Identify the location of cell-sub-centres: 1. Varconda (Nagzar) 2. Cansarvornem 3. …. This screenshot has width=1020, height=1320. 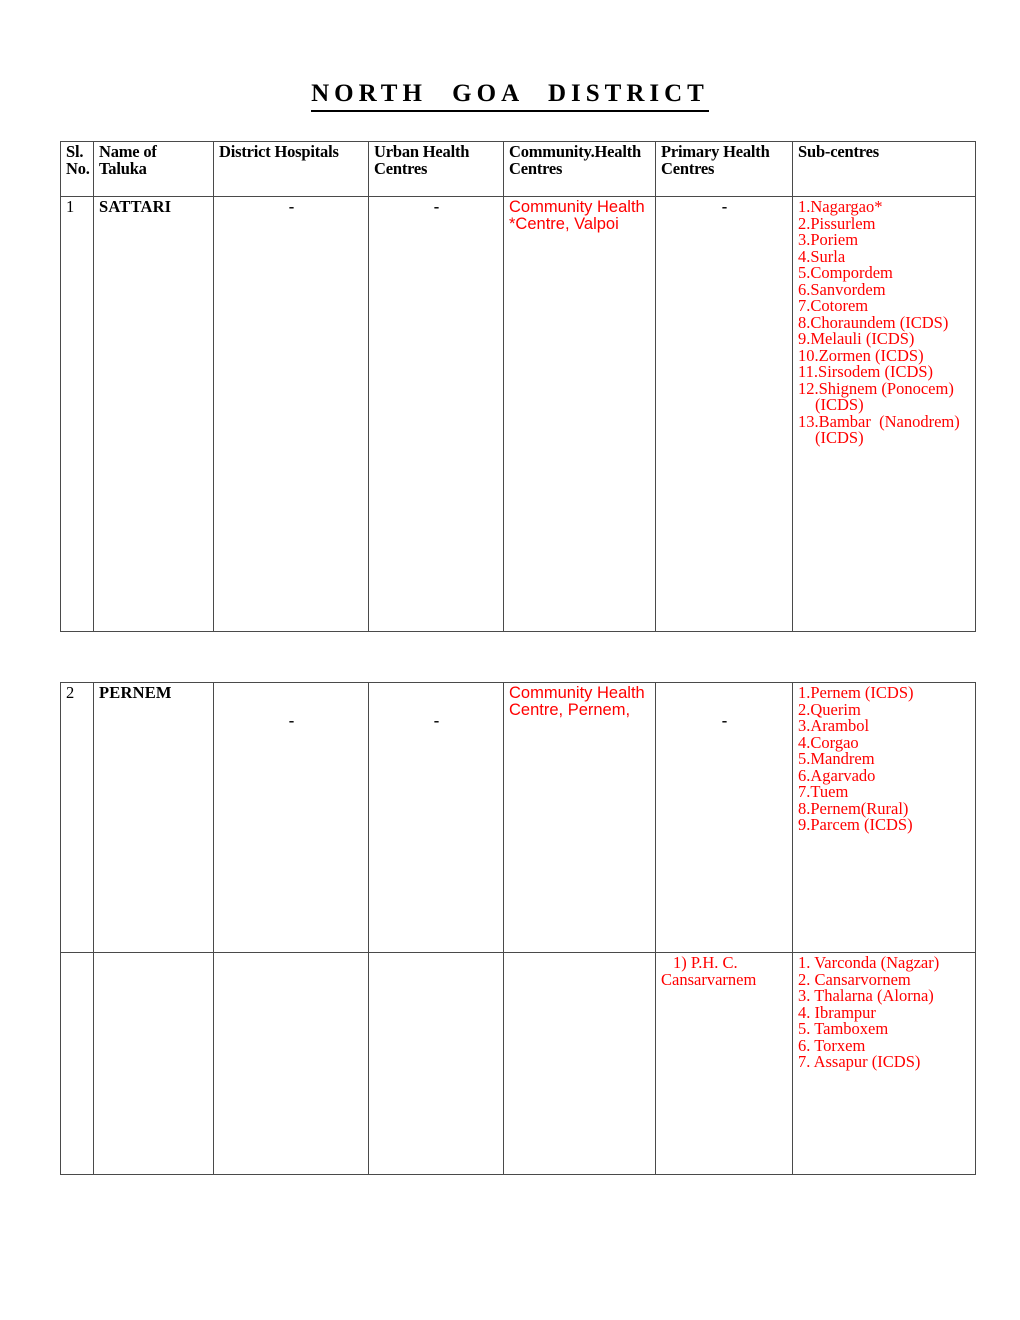
(884, 1063).